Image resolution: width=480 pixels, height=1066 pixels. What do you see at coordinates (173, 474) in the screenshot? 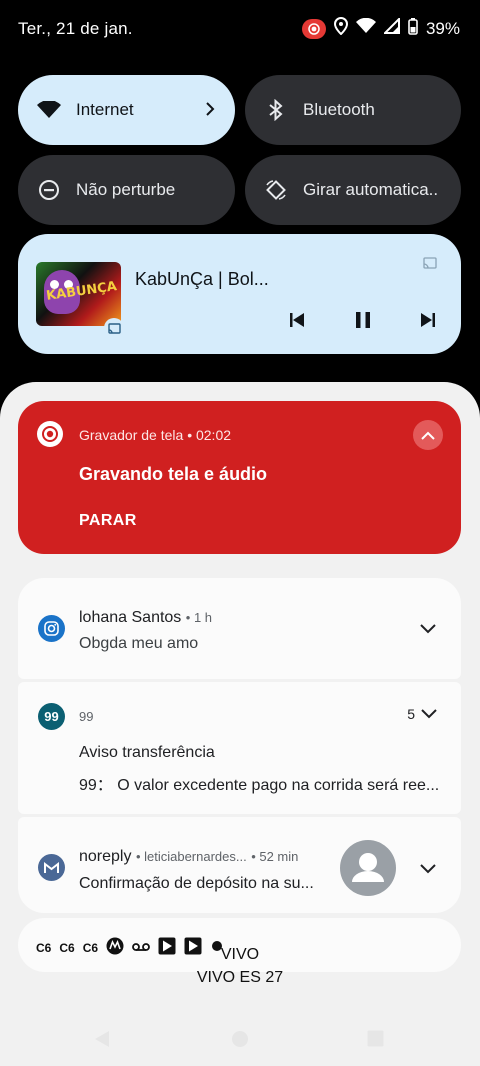
I see `recorder-title: Gravando tela e áudio` at bounding box center [173, 474].